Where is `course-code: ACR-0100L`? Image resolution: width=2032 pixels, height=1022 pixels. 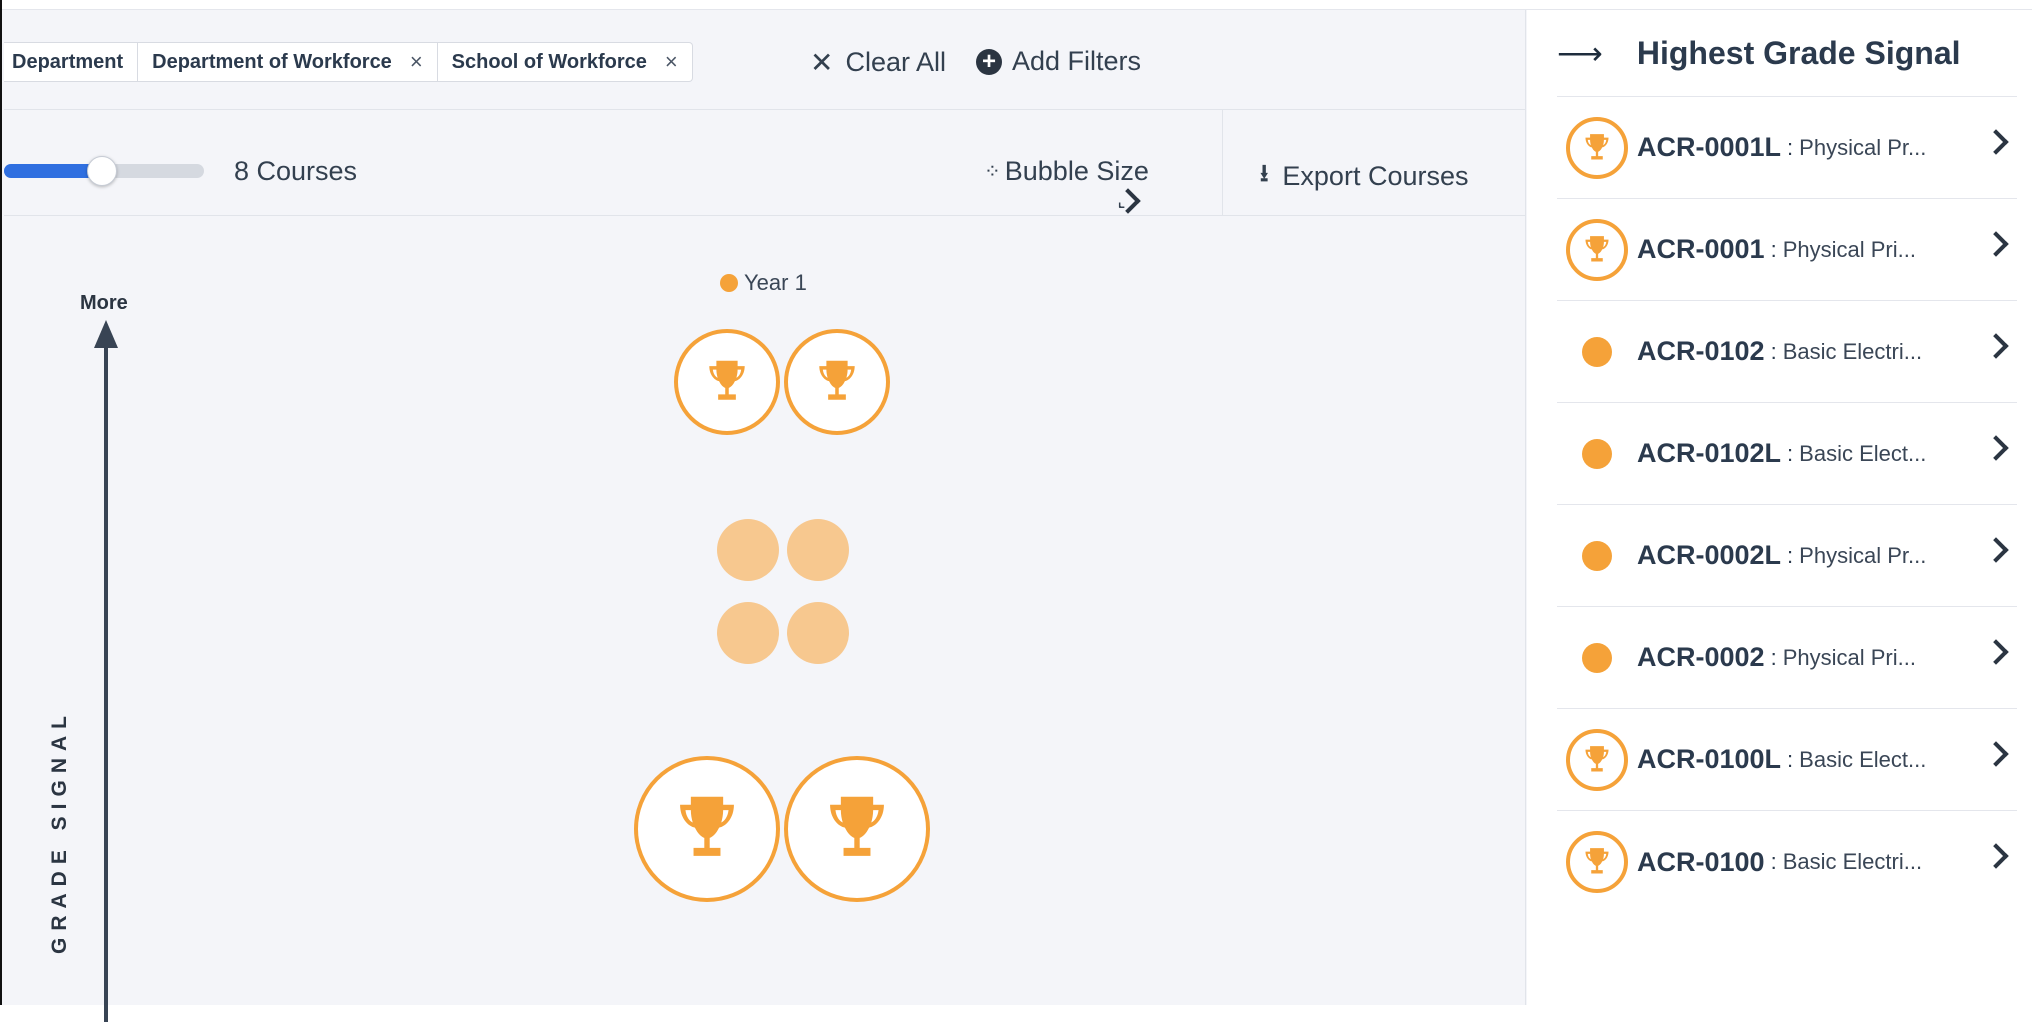 course-code: ACR-0100L is located at coordinates (1709, 759).